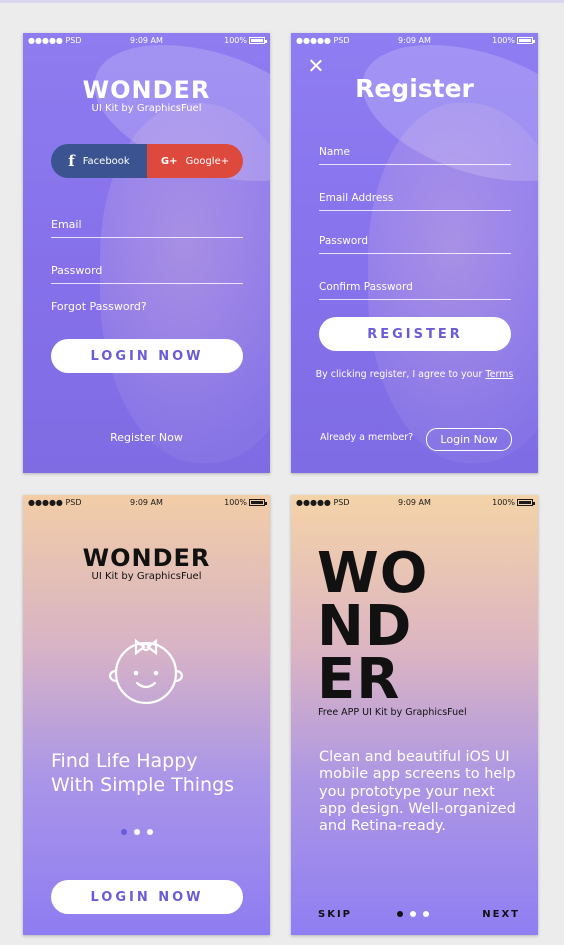 This screenshot has height=945, width=564. Describe the element at coordinates (415, 287) in the screenshot. I see `confirm-password-field: Confirm Password` at that location.